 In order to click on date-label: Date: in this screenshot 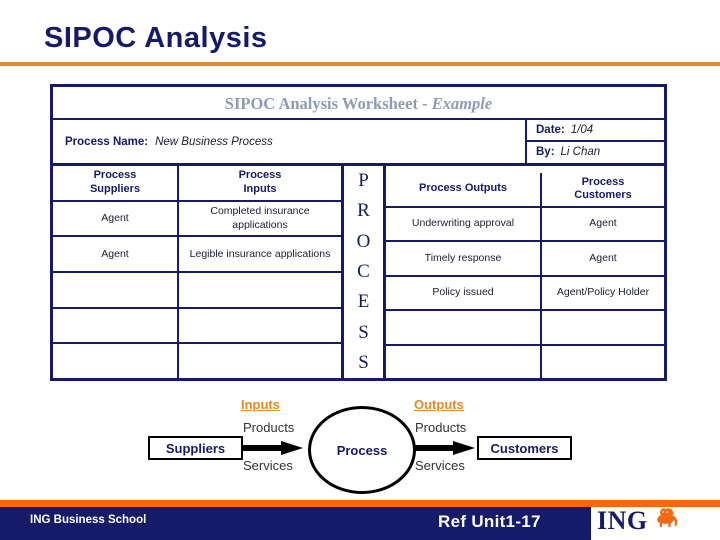, I will do `click(550, 129)`.